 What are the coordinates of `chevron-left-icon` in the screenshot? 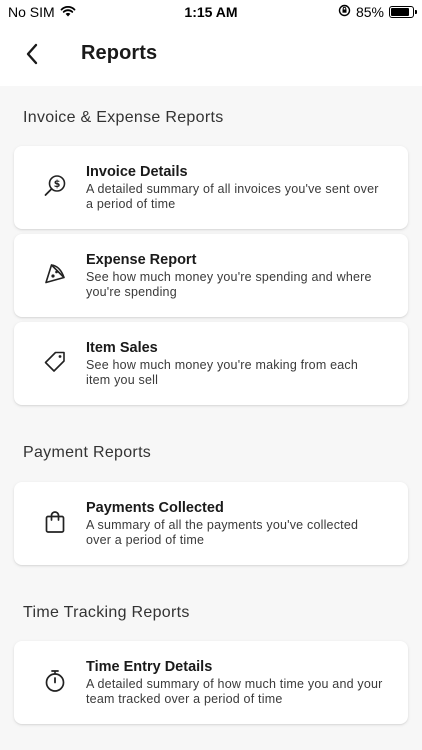 It's located at (32, 54).